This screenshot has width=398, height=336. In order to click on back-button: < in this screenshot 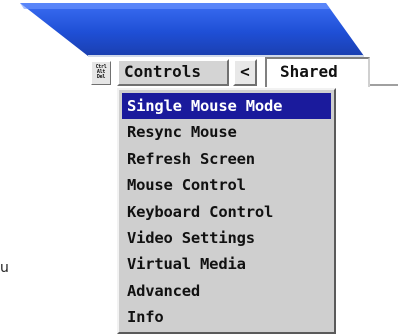, I will do `click(245, 72)`.